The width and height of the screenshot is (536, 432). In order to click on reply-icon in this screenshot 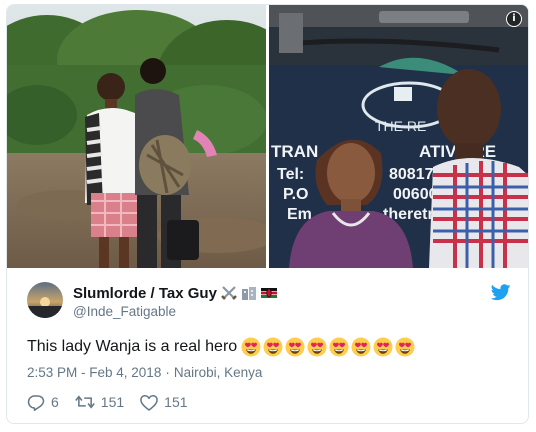, I will do `click(36, 403)`.